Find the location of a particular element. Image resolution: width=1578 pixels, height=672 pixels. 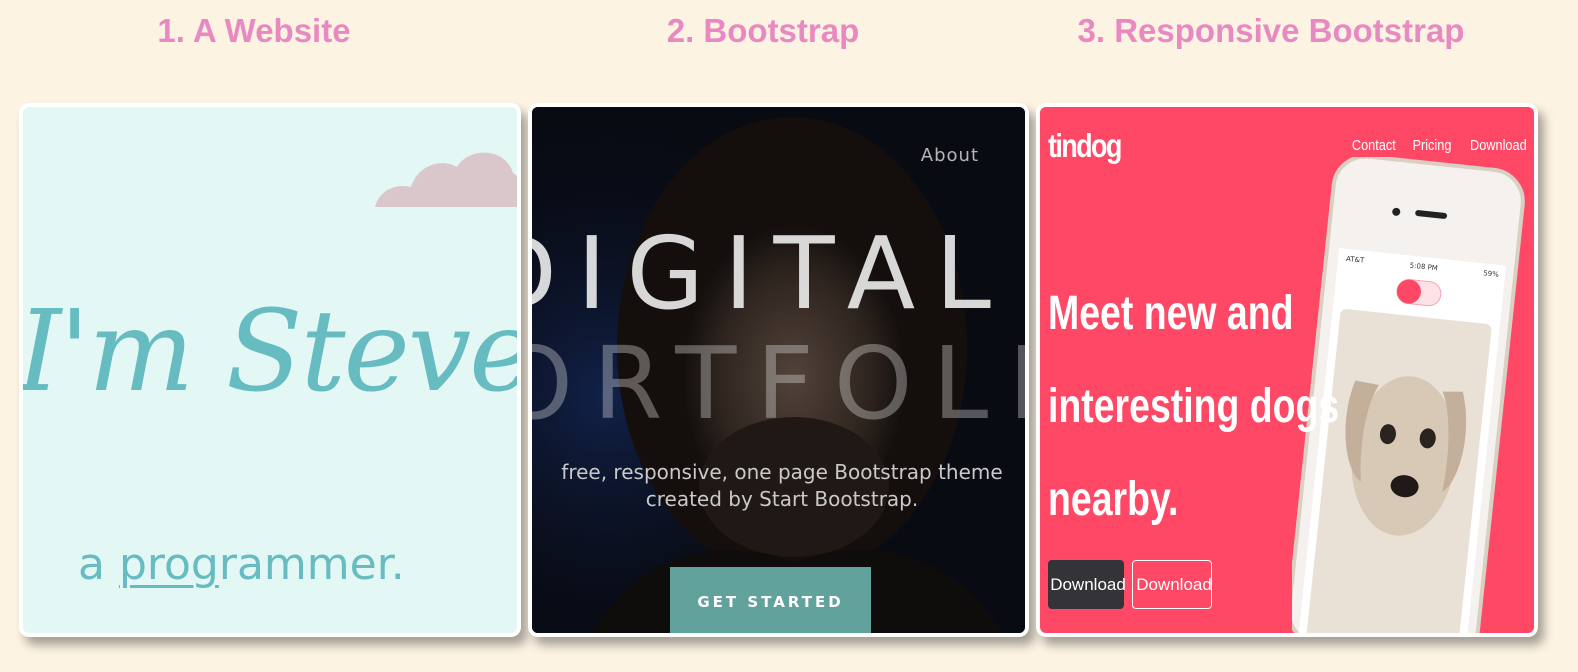

get-started-button: GET STARTED is located at coordinates (770, 600).